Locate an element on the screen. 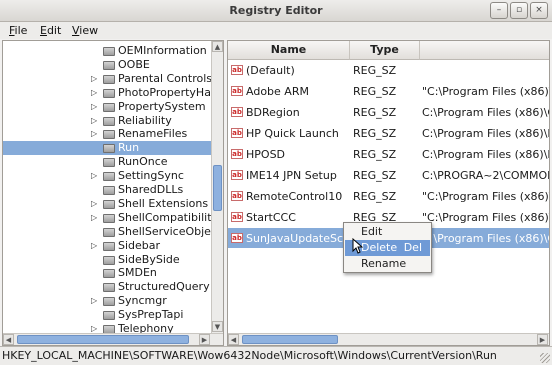 This screenshot has width=552, height=365. tree-item: SideBySide is located at coordinates (107, 260).